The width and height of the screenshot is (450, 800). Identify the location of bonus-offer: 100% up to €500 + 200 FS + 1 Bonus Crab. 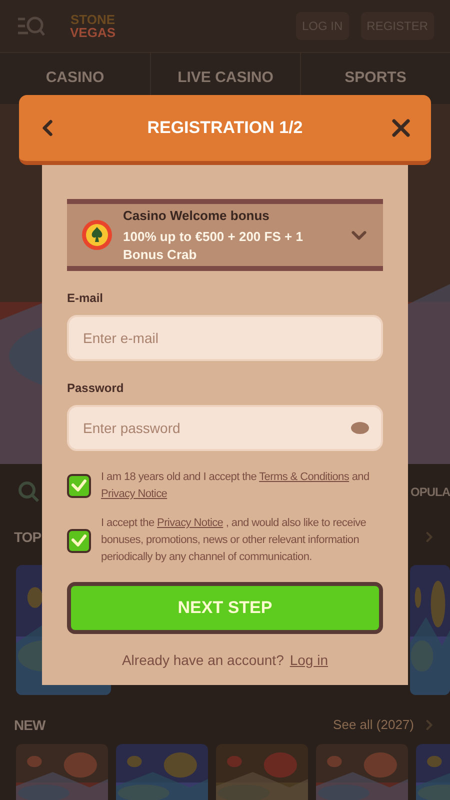
(213, 246).